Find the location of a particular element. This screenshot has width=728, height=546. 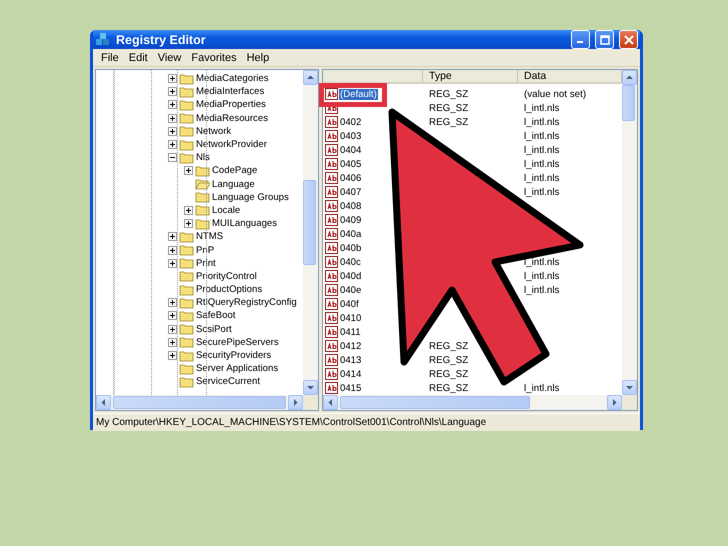

value-name: 0404 is located at coordinates (350, 150).